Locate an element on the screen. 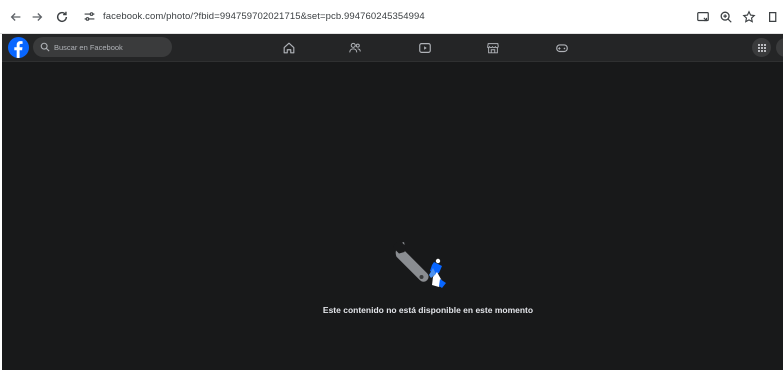 The width and height of the screenshot is (783, 370). zoom-icon is located at coordinates (726, 17).